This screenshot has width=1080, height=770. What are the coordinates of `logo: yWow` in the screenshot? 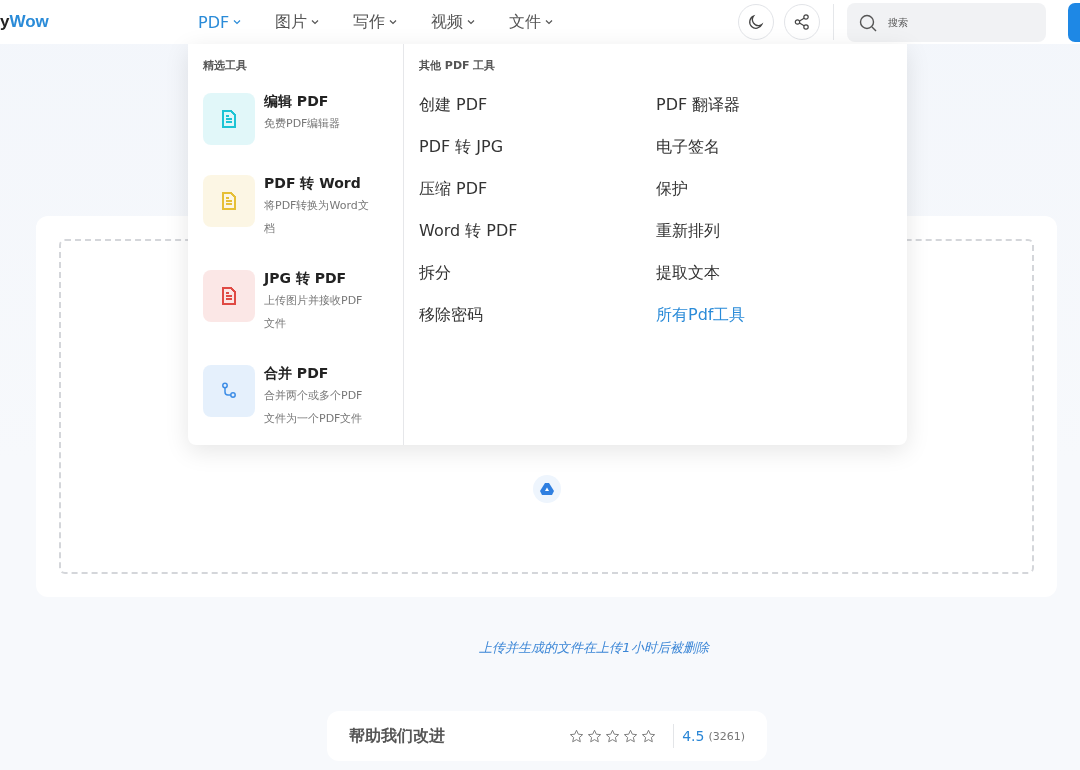 It's located at (99, 22).